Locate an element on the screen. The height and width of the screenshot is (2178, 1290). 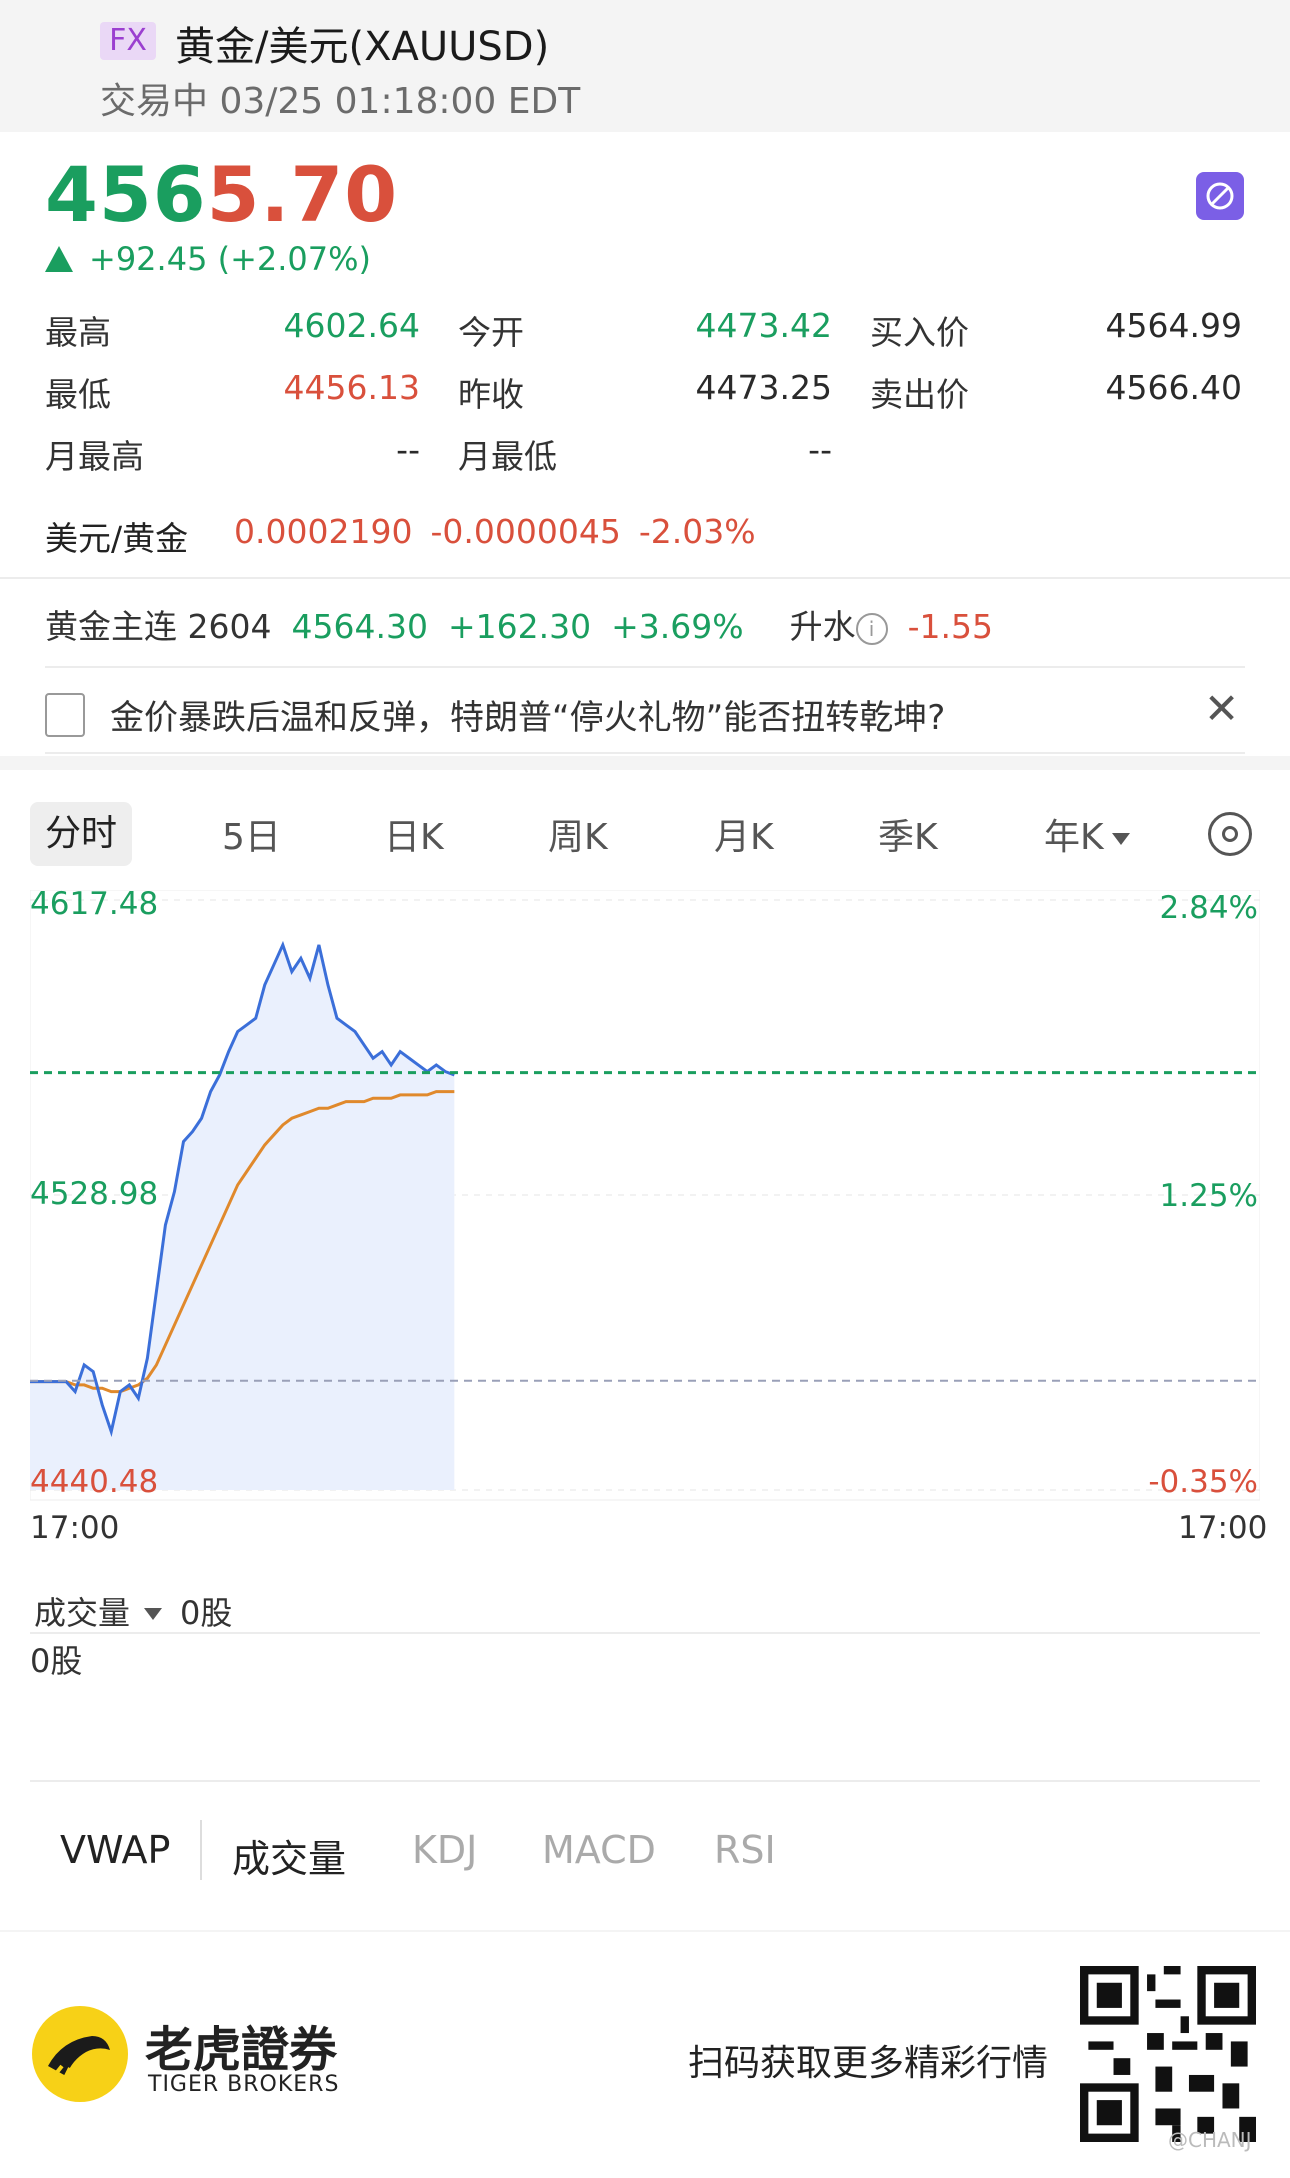
fx-pair-percent: -2.03% is located at coordinates (697, 531).